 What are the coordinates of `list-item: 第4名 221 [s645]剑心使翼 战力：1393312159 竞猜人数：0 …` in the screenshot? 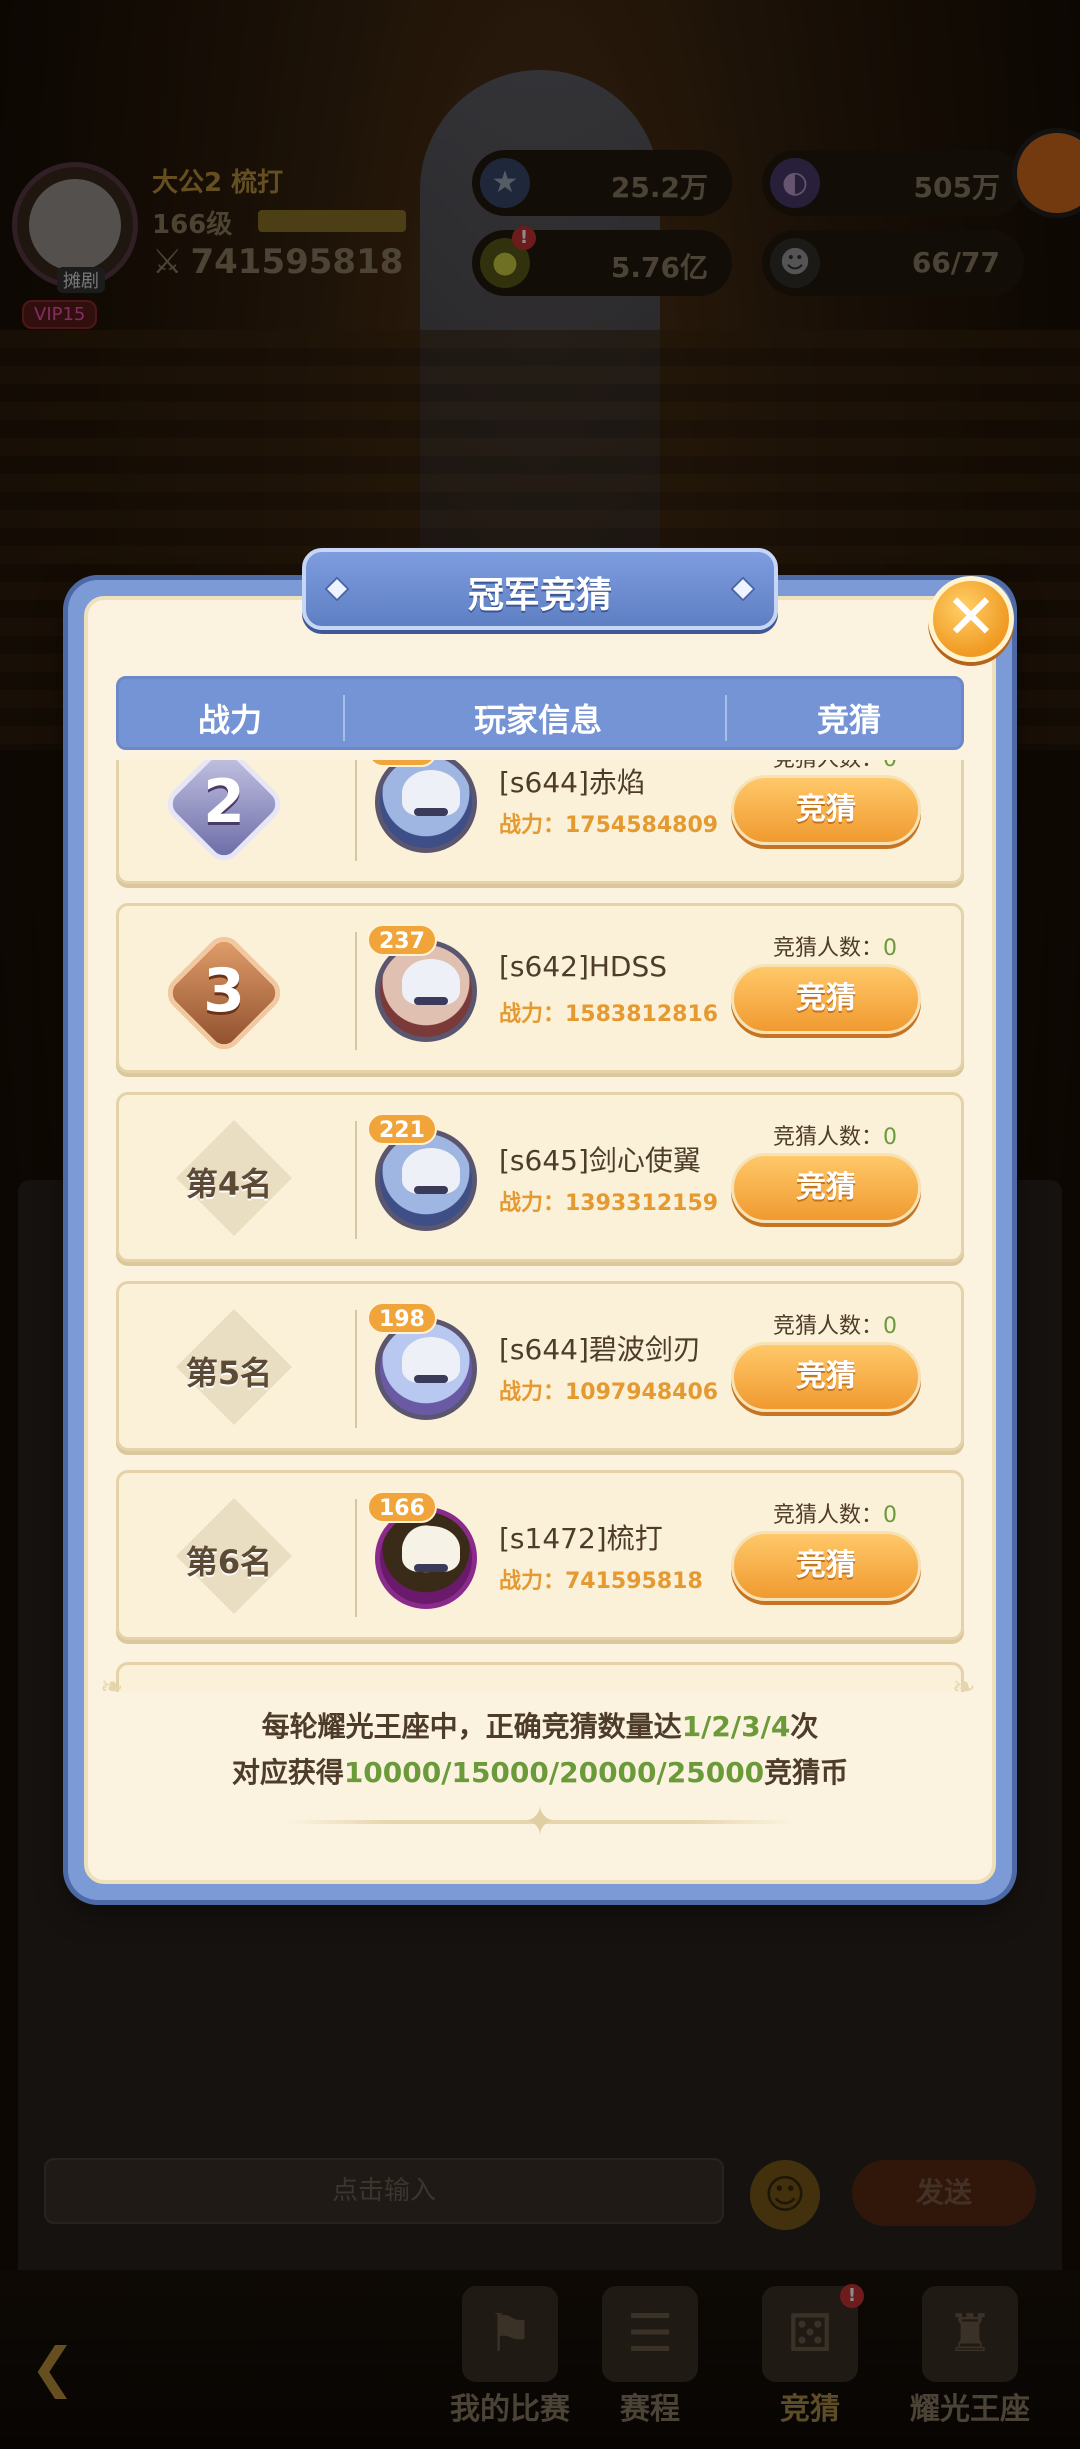 It's located at (540, 1177).